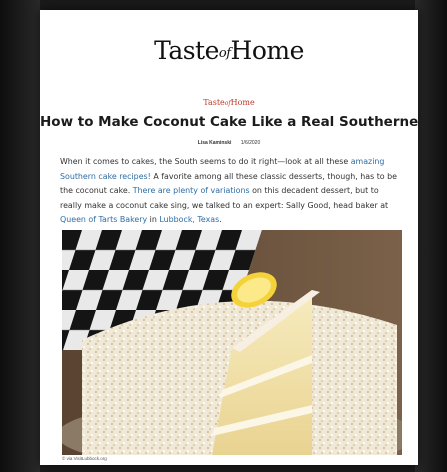  What do you see at coordinates (229, 102) in the screenshot?
I see `section-brand-mark: TasteofHome` at bounding box center [229, 102].